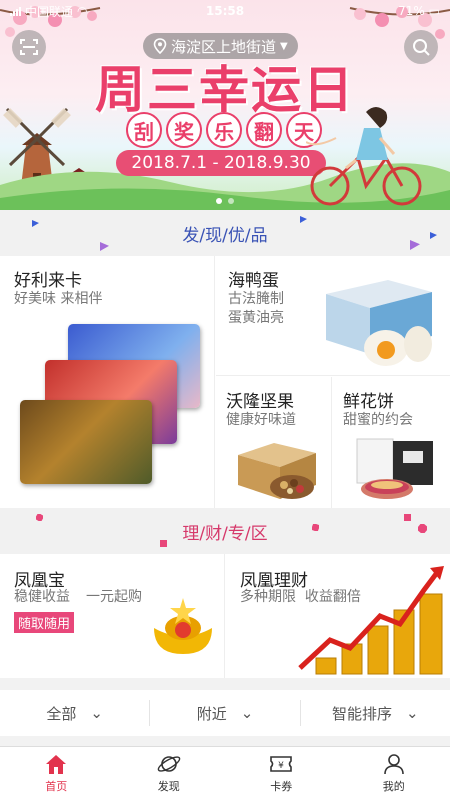  I want to click on battery-icon: ▭, so click(434, 11).